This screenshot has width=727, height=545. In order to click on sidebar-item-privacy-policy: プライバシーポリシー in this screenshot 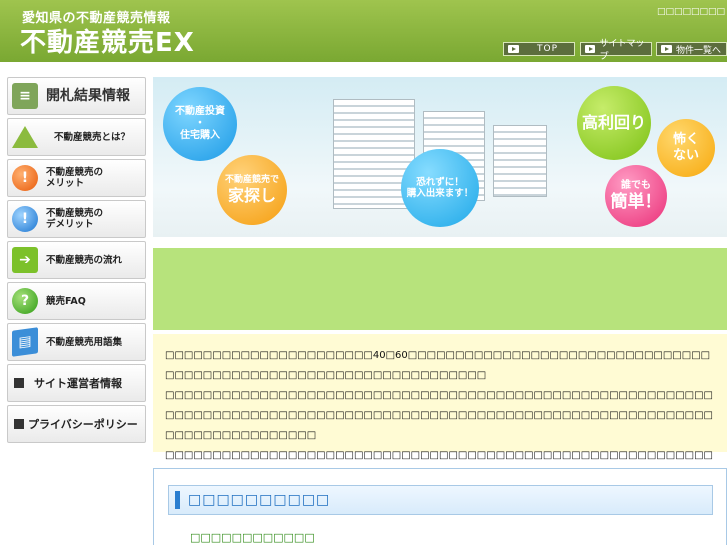, I will do `click(76, 424)`.